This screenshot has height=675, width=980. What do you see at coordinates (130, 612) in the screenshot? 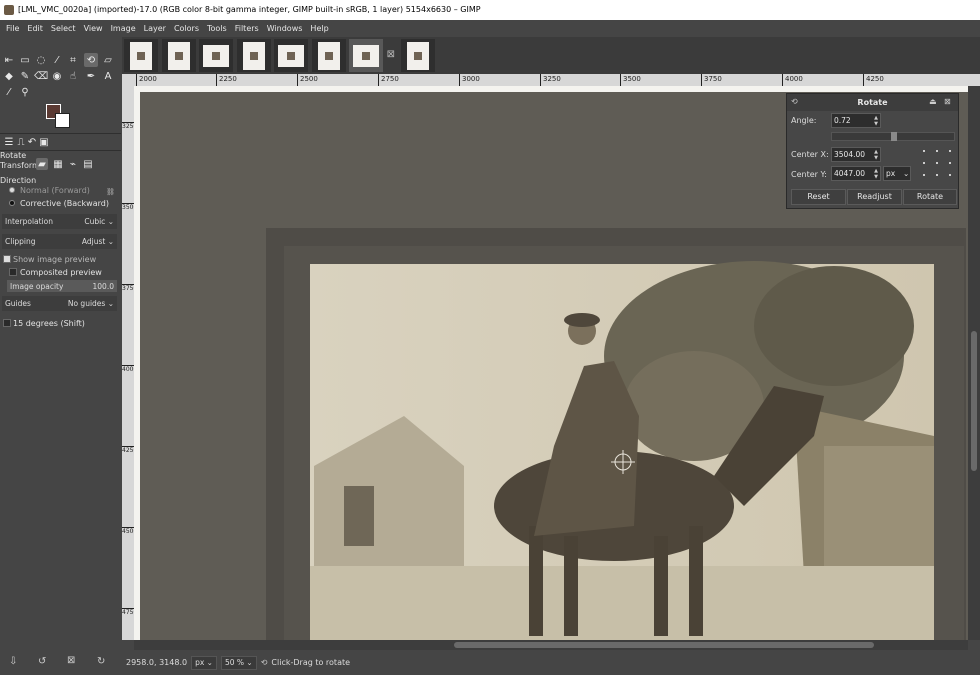
I see `ruler-label: 4750` at bounding box center [130, 612].